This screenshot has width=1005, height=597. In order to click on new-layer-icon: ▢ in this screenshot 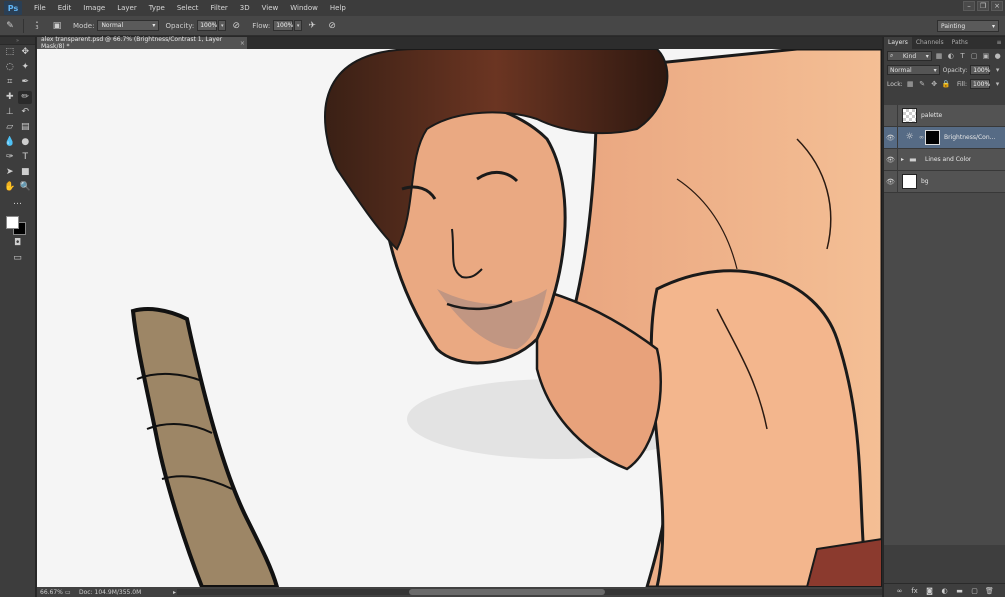, I will do `click(975, 591)`.